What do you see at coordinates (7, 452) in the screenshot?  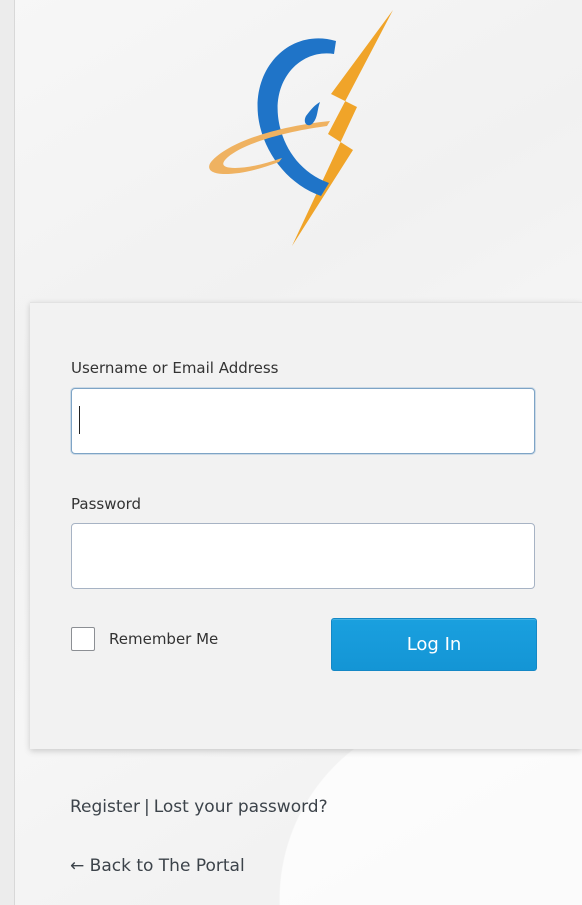 I see `left-frame-edge` at bounding box center [7, 452].